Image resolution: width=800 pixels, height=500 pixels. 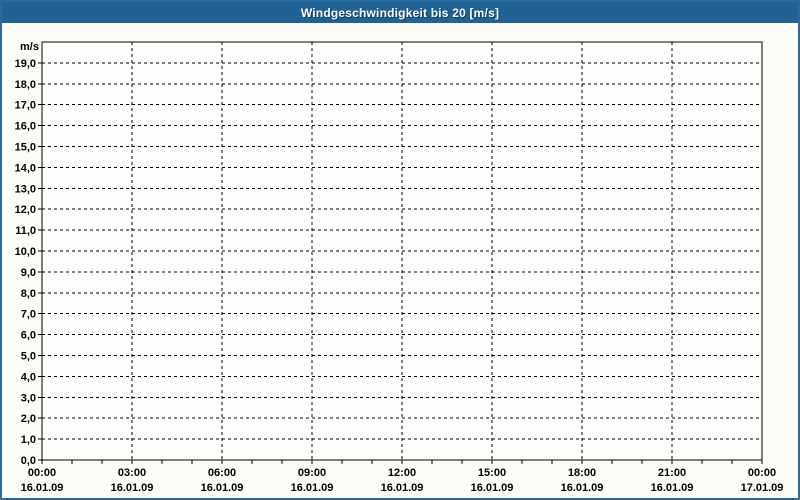 I want to click on y-tick-label: 4,0, so click(x=28, y=377).